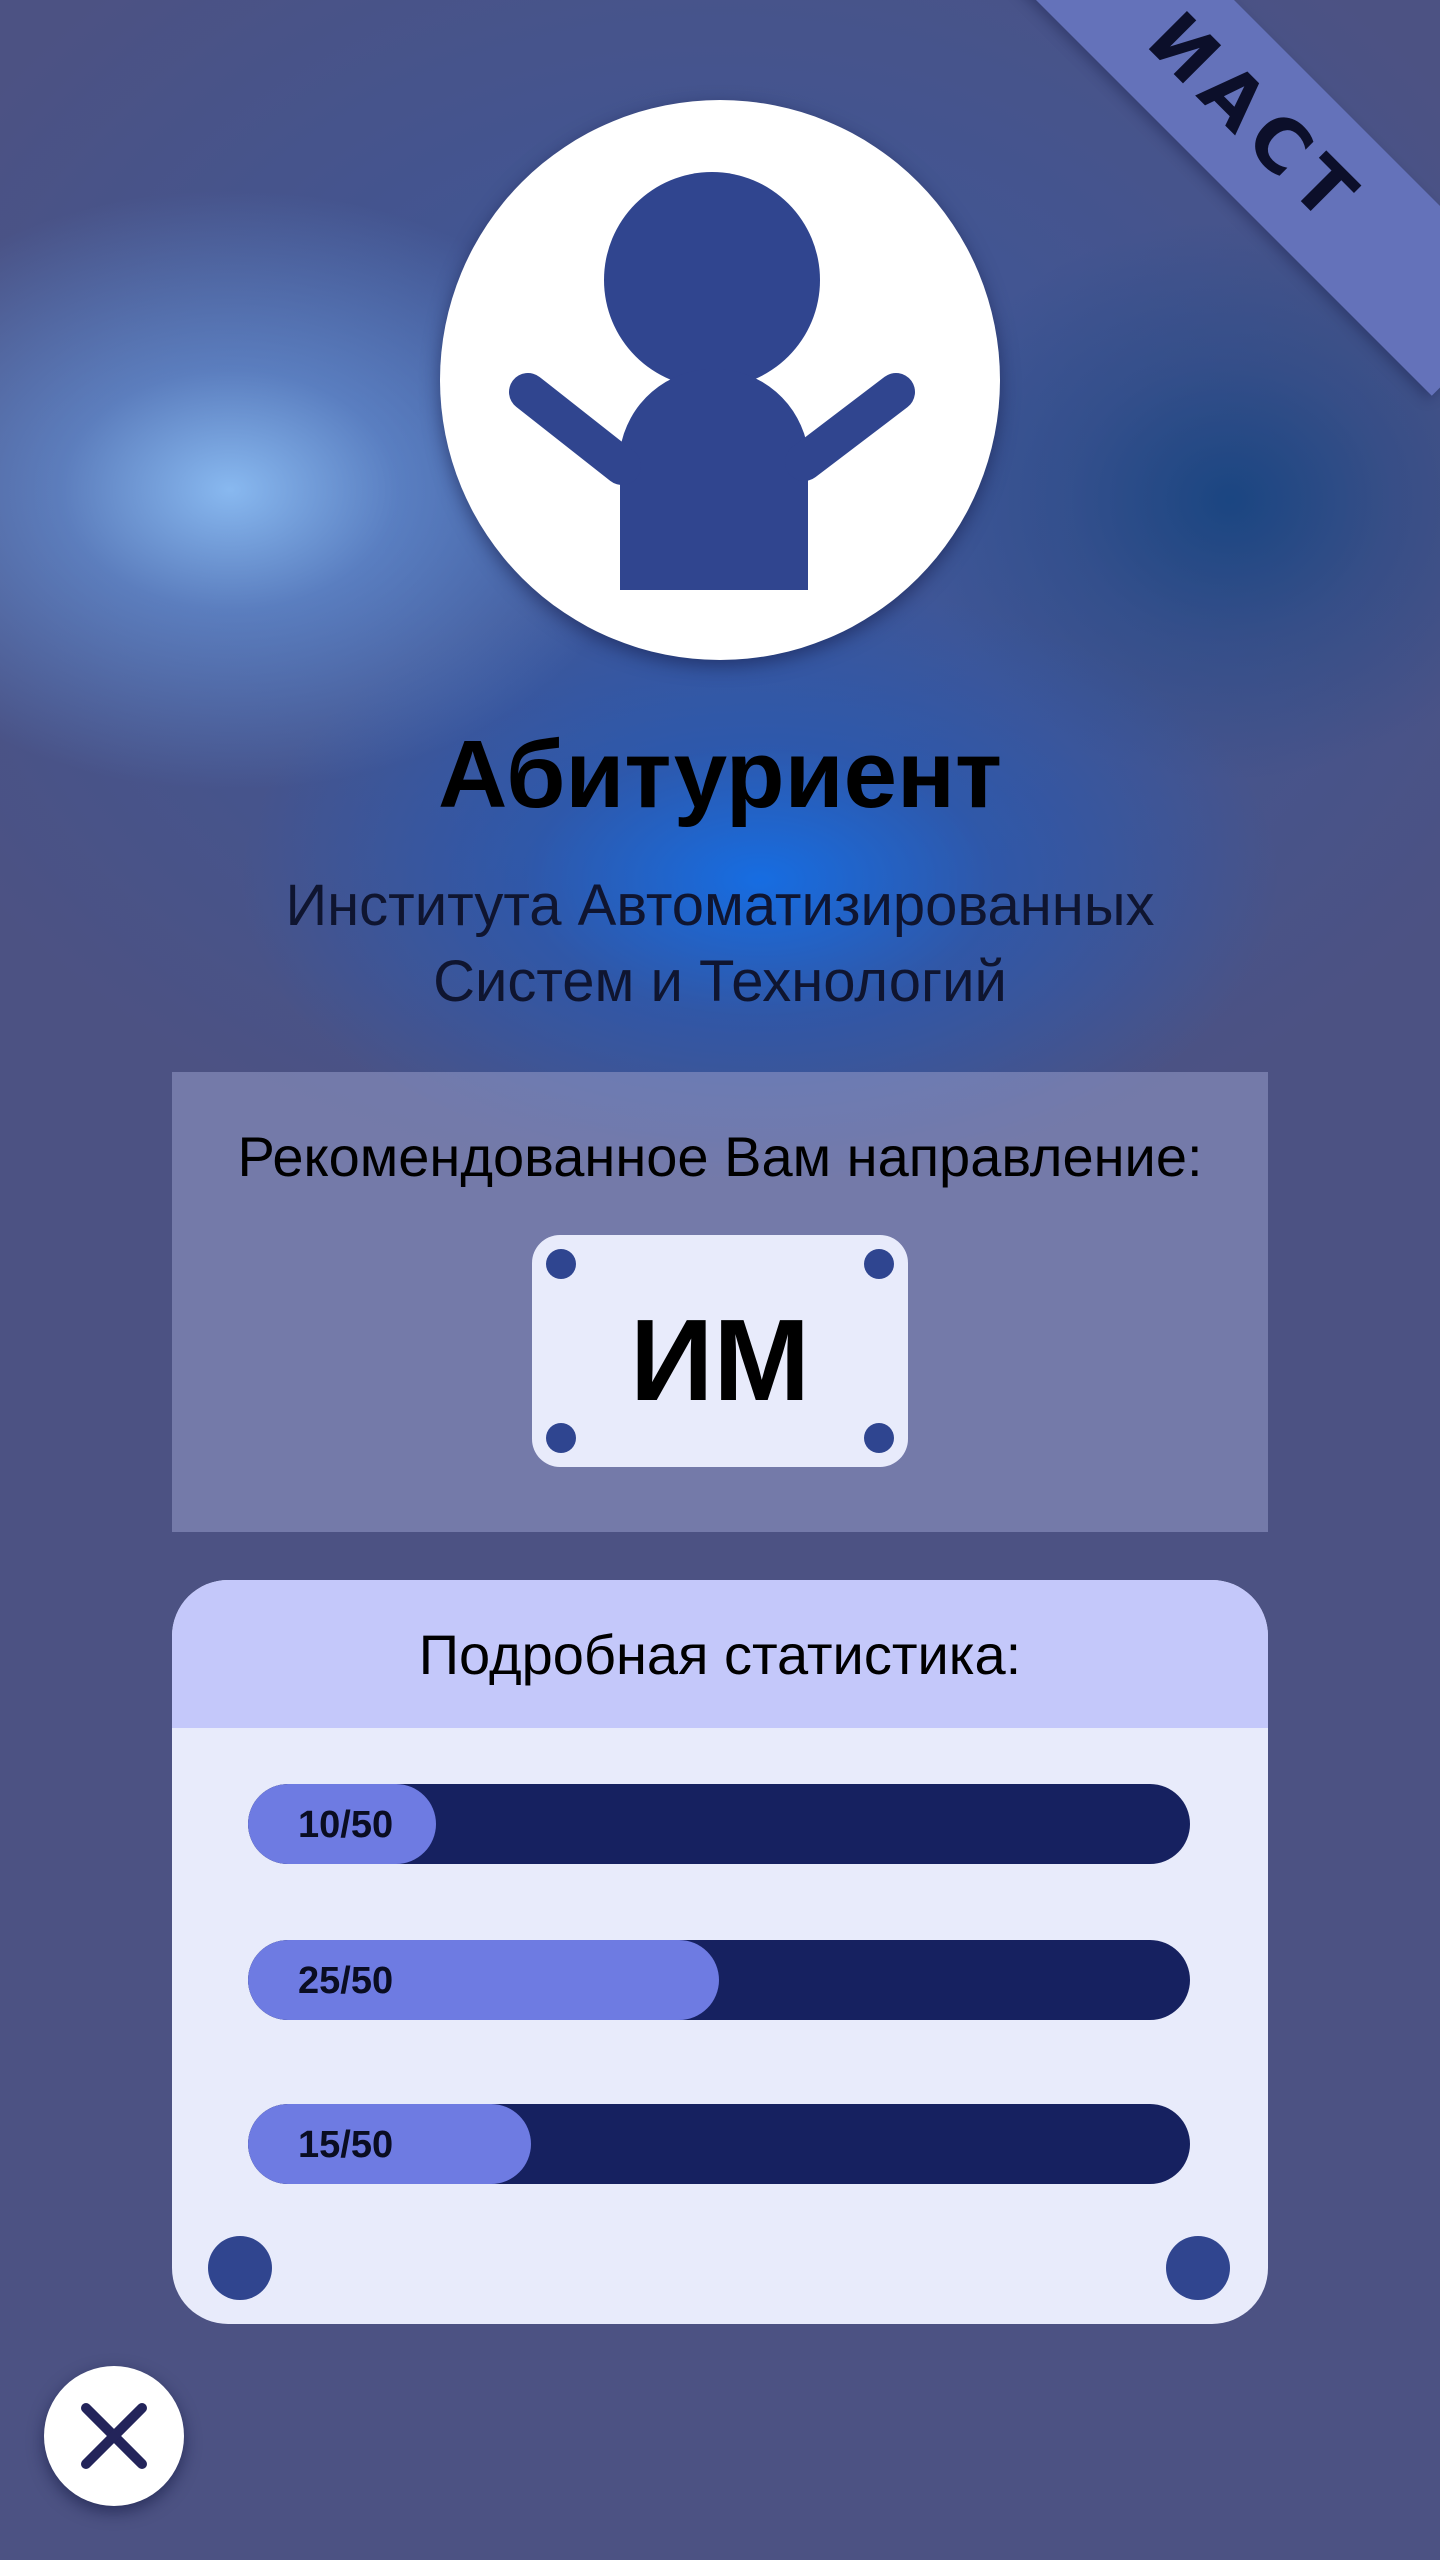 The width and height of the screenshot is (1440, 2560). Describe the element at coordinates (879, 1438) in the screenshot. I see `screw-bottom-right` at that location.